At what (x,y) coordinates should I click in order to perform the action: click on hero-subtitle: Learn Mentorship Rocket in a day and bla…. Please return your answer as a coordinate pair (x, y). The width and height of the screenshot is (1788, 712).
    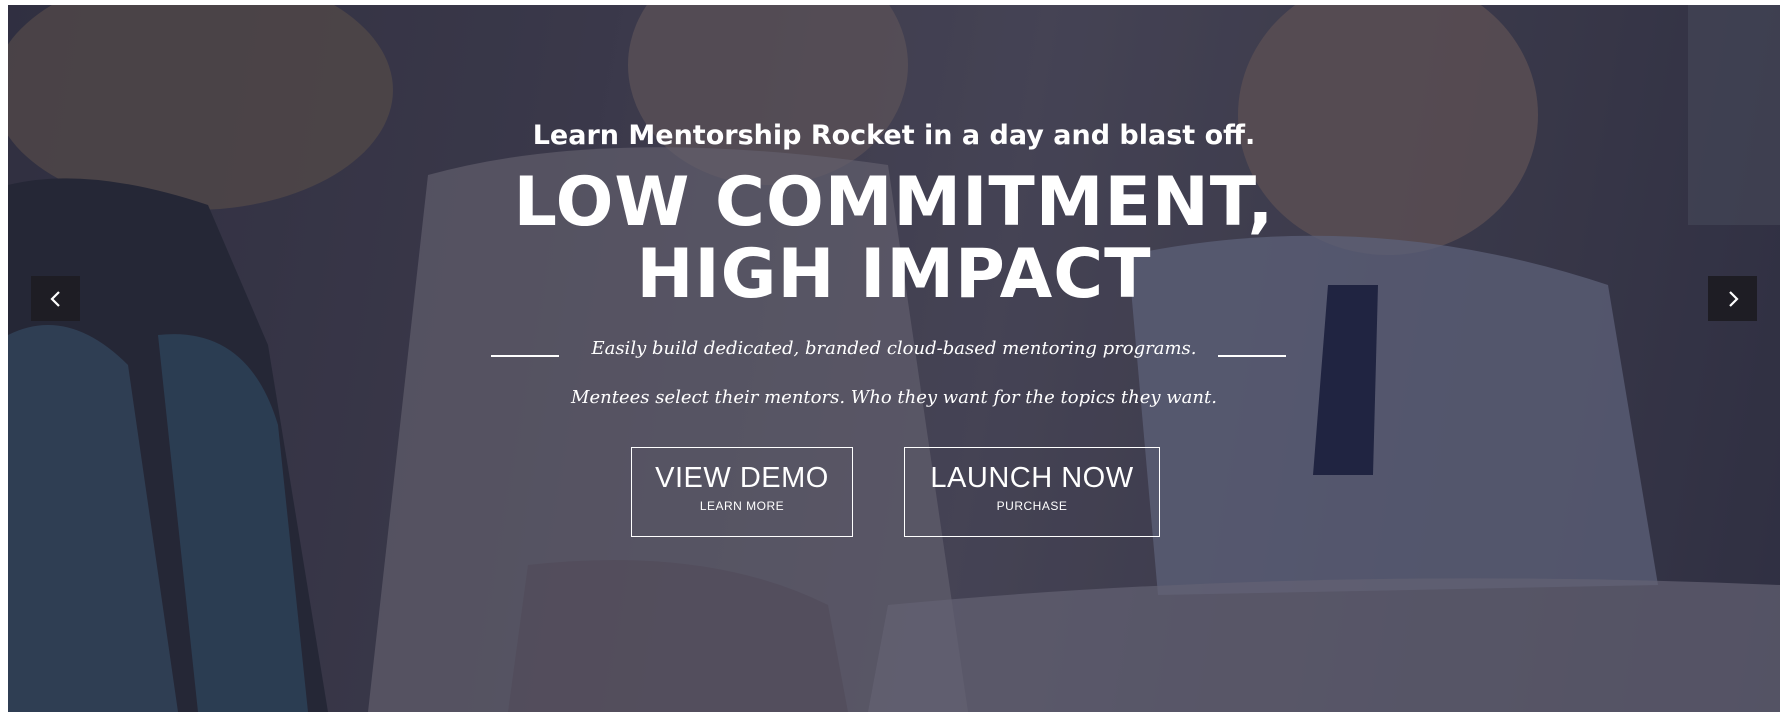
    Looking at the image, I should click on (894, 135).